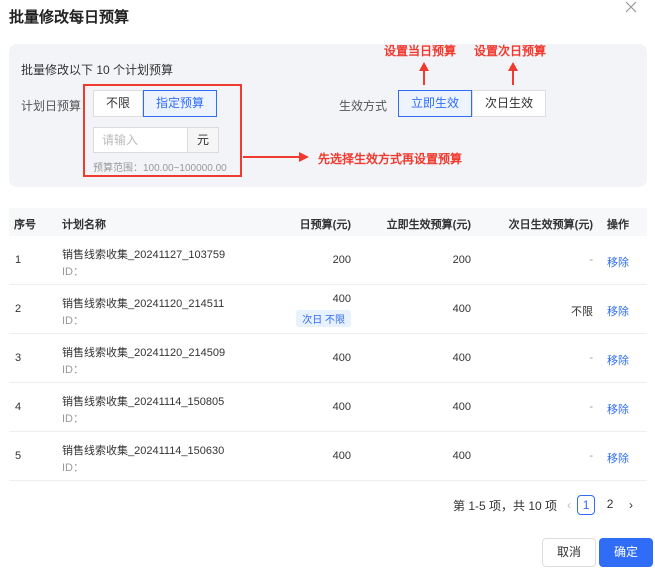 The width and height of the screenshot is (655, 570). Describe the element at coordinates (505, 505) in the screenshot. I see `pagination-summary: 第 1-5 项，共 10 项` at that location.